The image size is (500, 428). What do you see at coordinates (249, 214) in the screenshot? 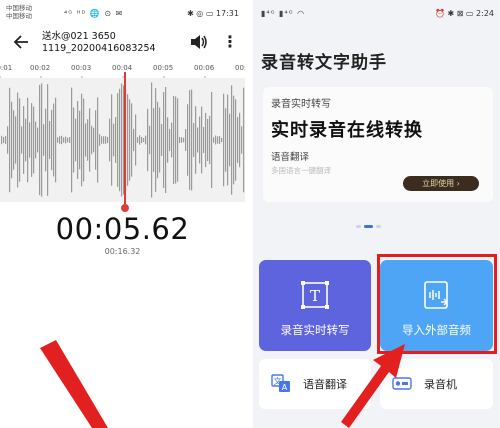
I see `screenshot-divider` at bounding box center [249, 214].